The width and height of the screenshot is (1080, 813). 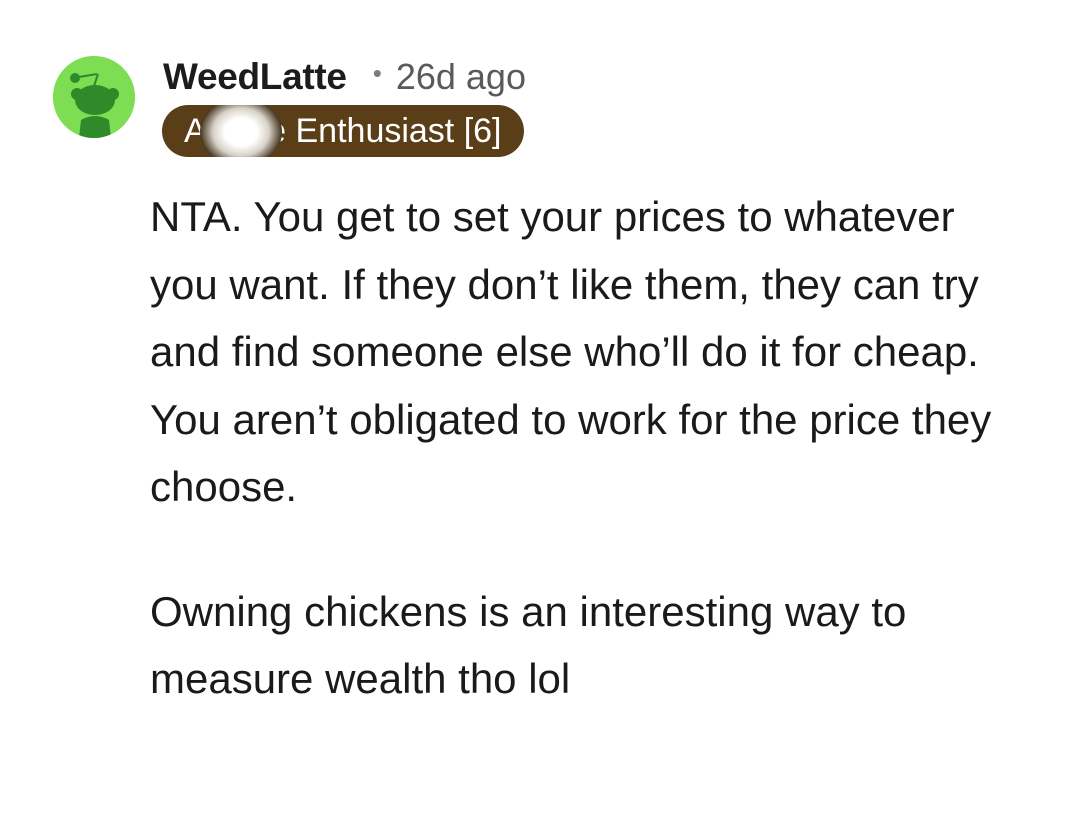 What do you see at coordinates (255, 77) in the screenshot?
I see `username-link: WeedLatte` at bounding box center [255, 77].